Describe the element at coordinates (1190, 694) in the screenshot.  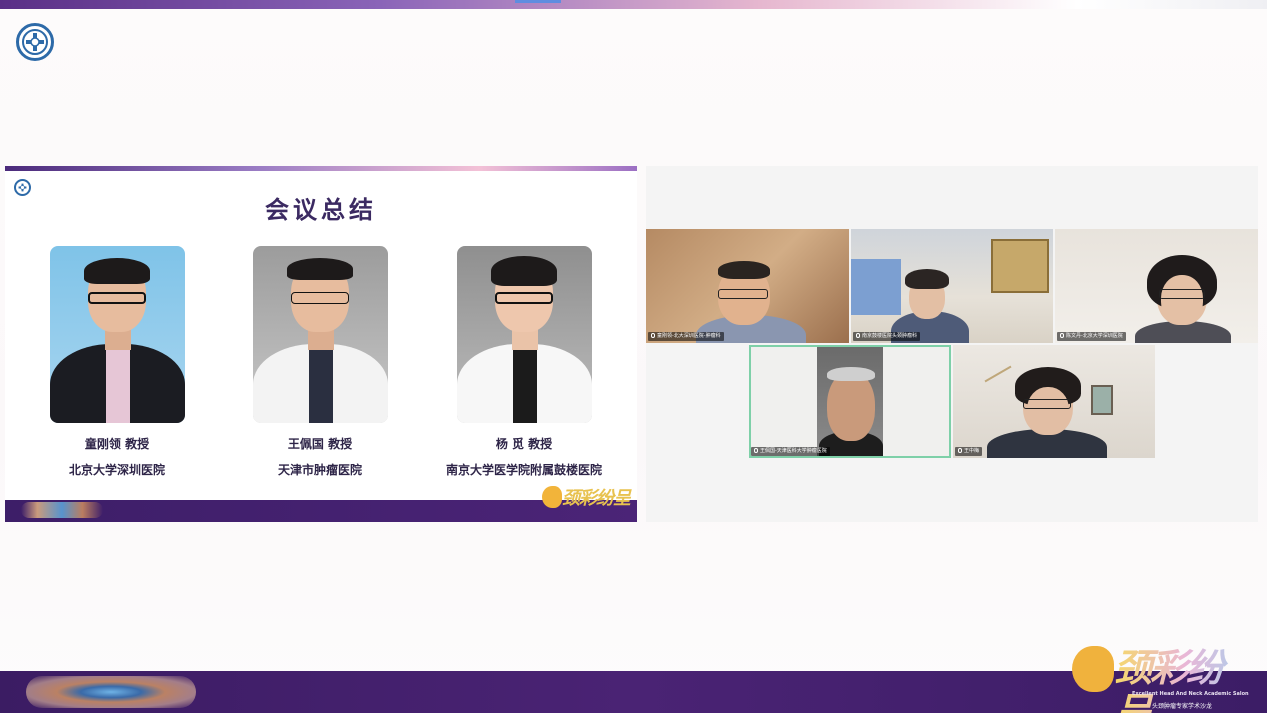
I see `brand-english-name: Excellent Head And Neck Academic Salon` at that location.